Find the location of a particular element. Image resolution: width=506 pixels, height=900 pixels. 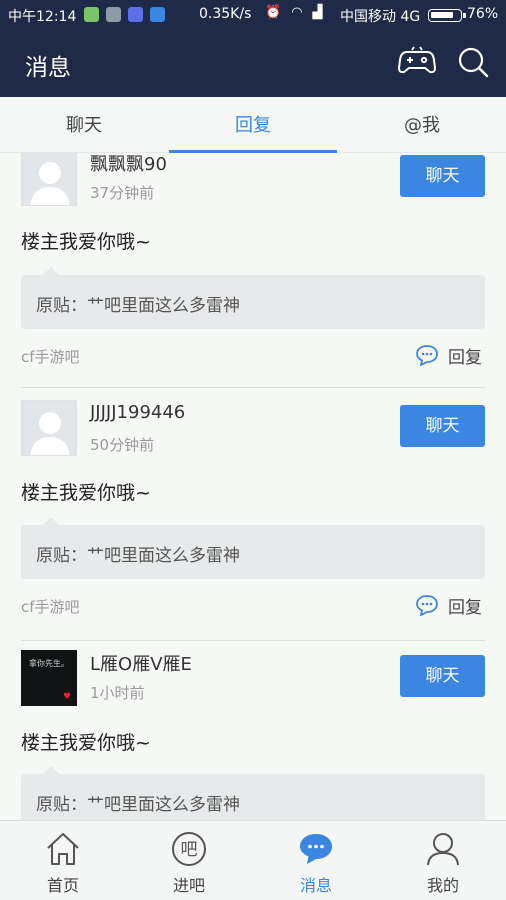

search-icon is located at coordinates (473, 62).